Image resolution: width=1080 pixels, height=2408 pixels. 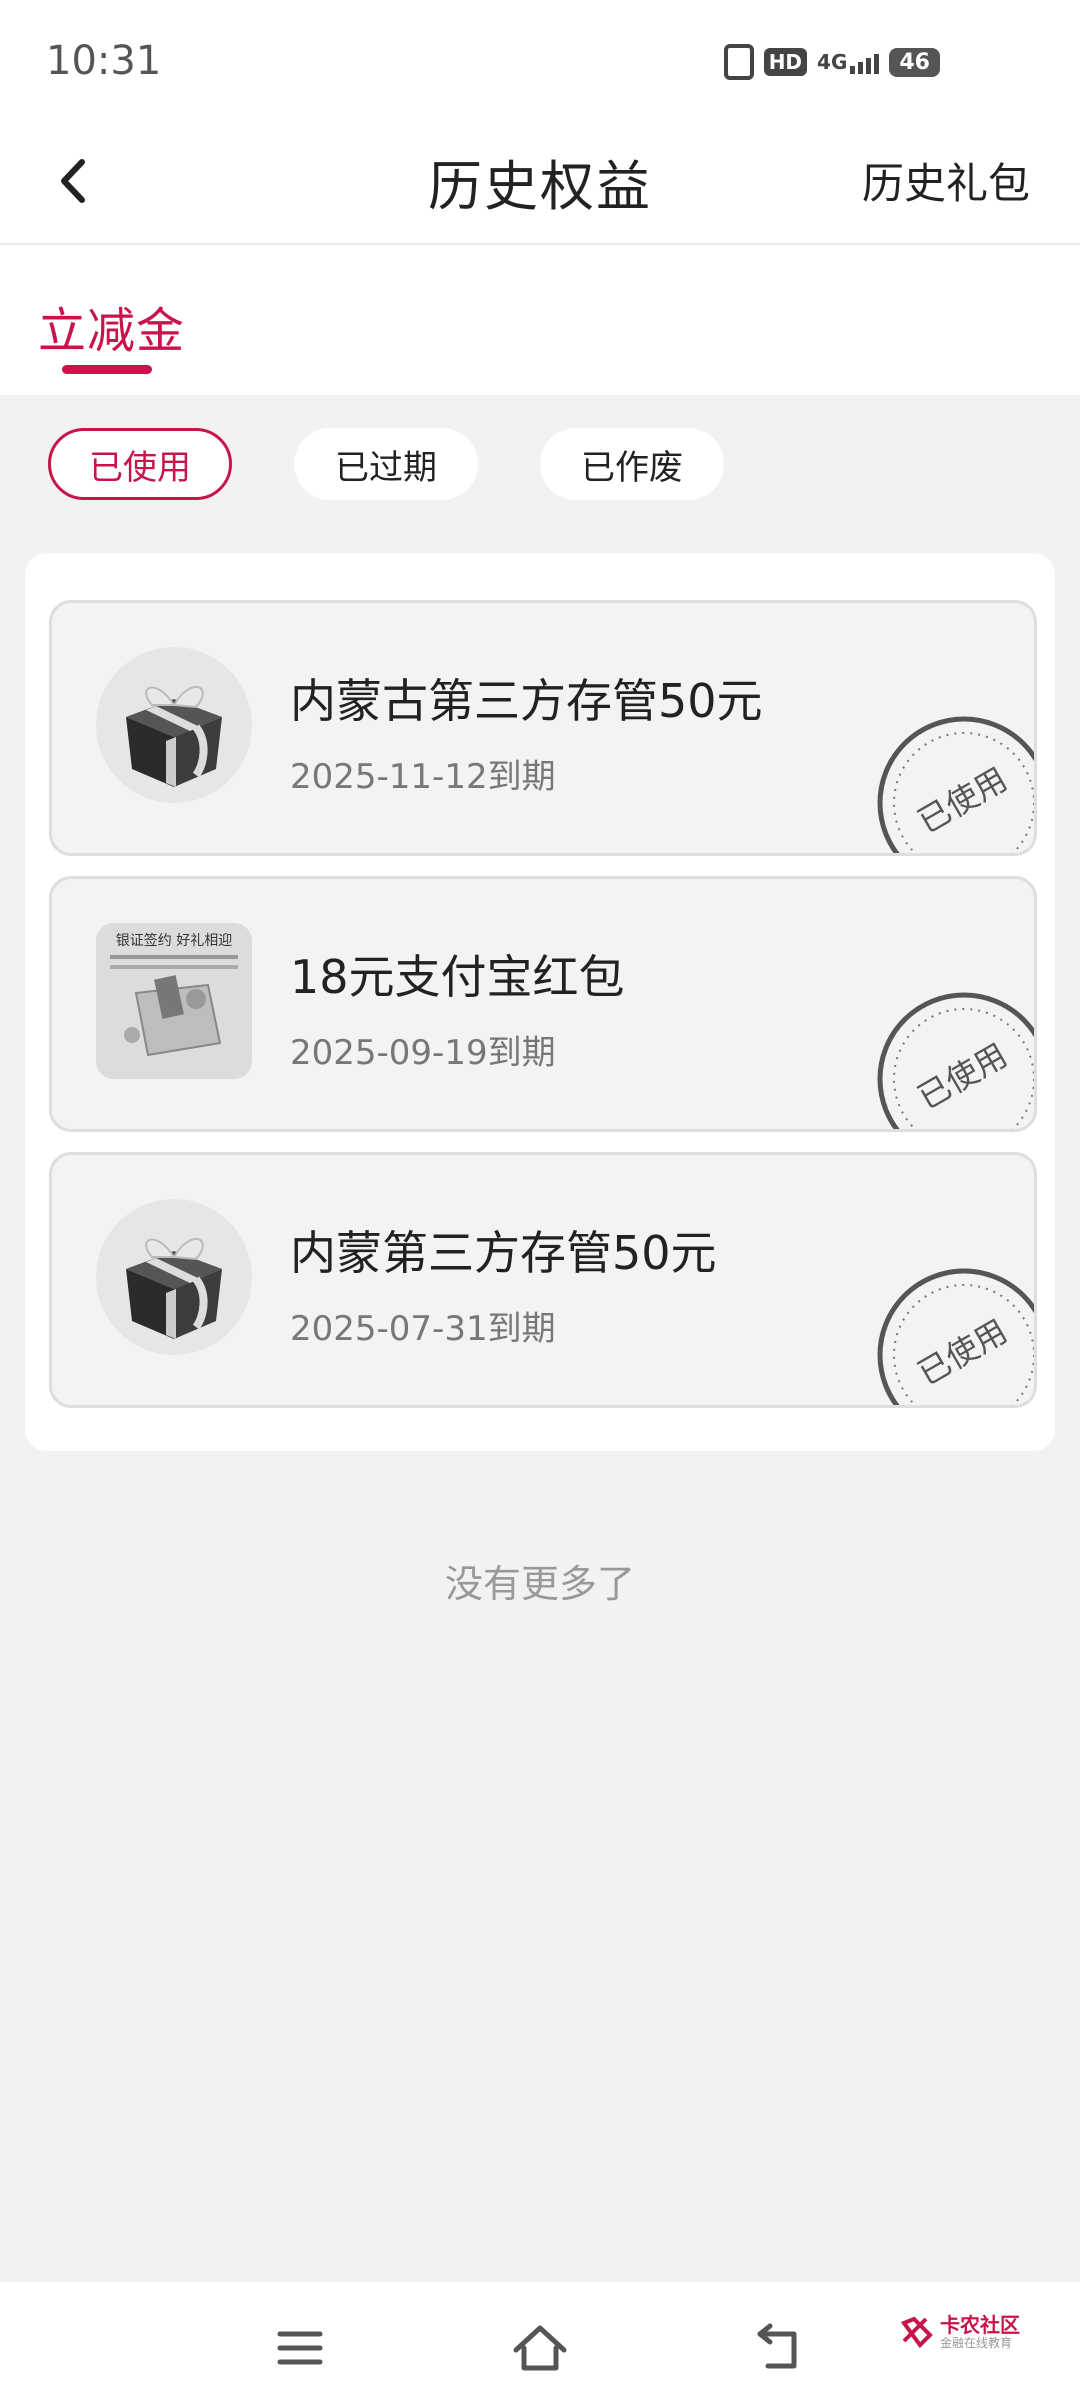 I want to click on coupon-title: 内蒙第三方存管50元, so click(x=503, y=1253).